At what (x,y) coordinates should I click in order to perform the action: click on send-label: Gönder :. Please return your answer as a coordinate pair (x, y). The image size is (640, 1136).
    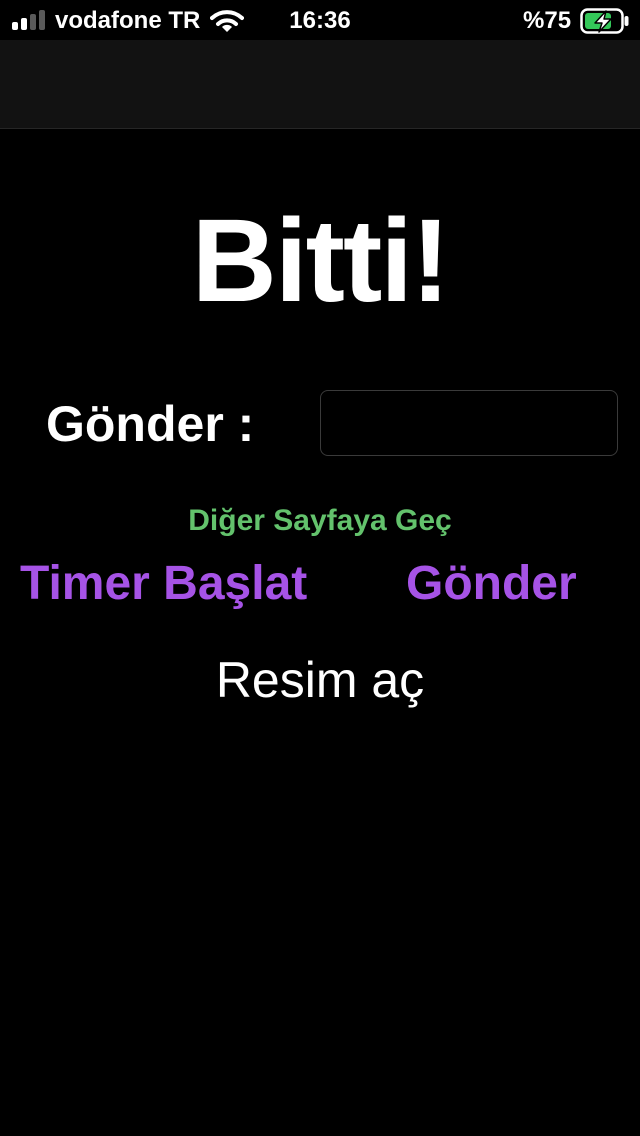
    Looking at the image, I should click on (150, 424).